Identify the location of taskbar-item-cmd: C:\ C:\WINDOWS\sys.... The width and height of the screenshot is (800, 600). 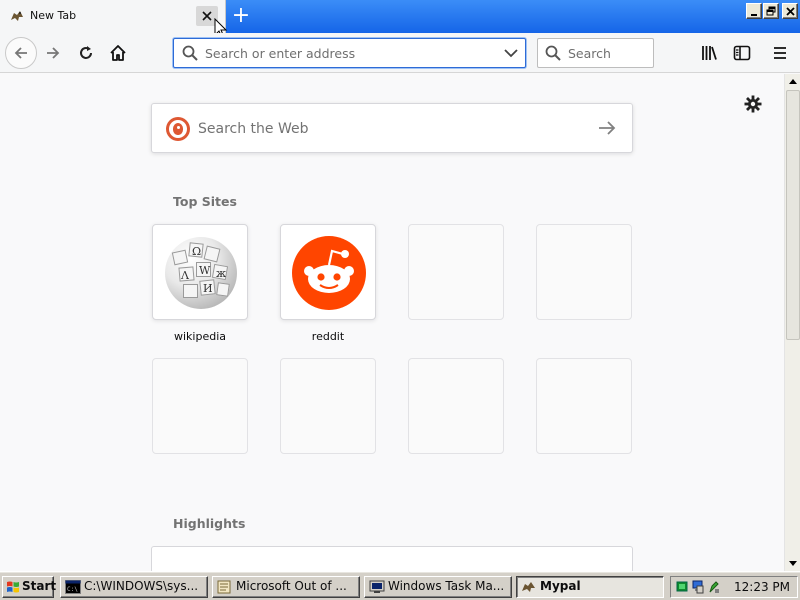
(134, 587).